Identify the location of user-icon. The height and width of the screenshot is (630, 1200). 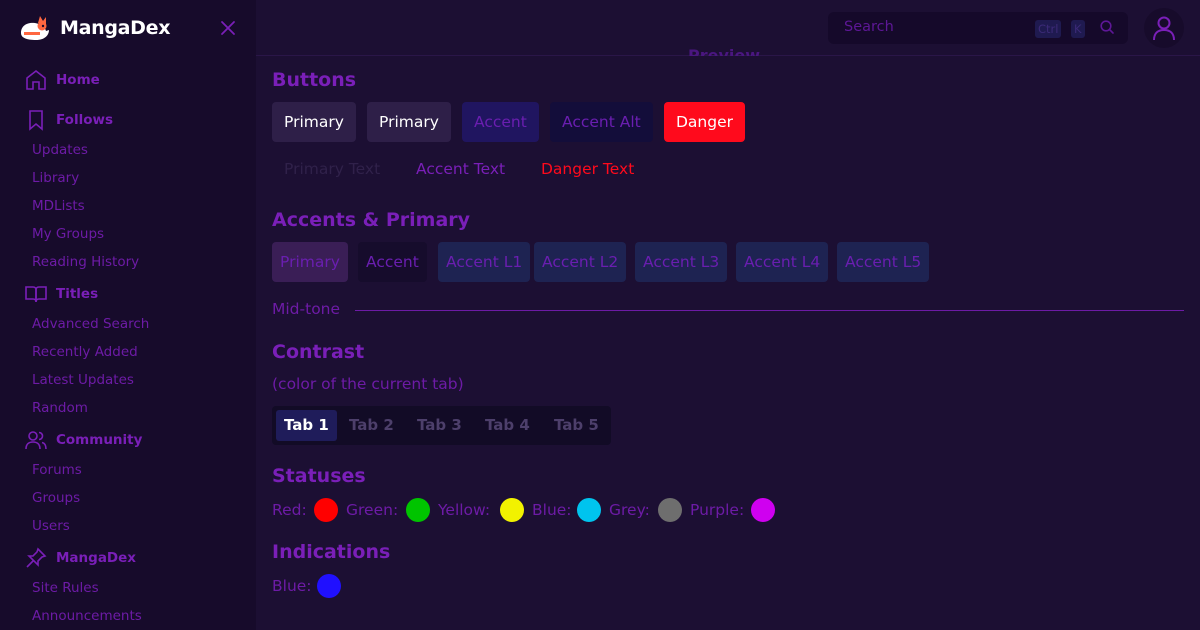
(1164, 28).